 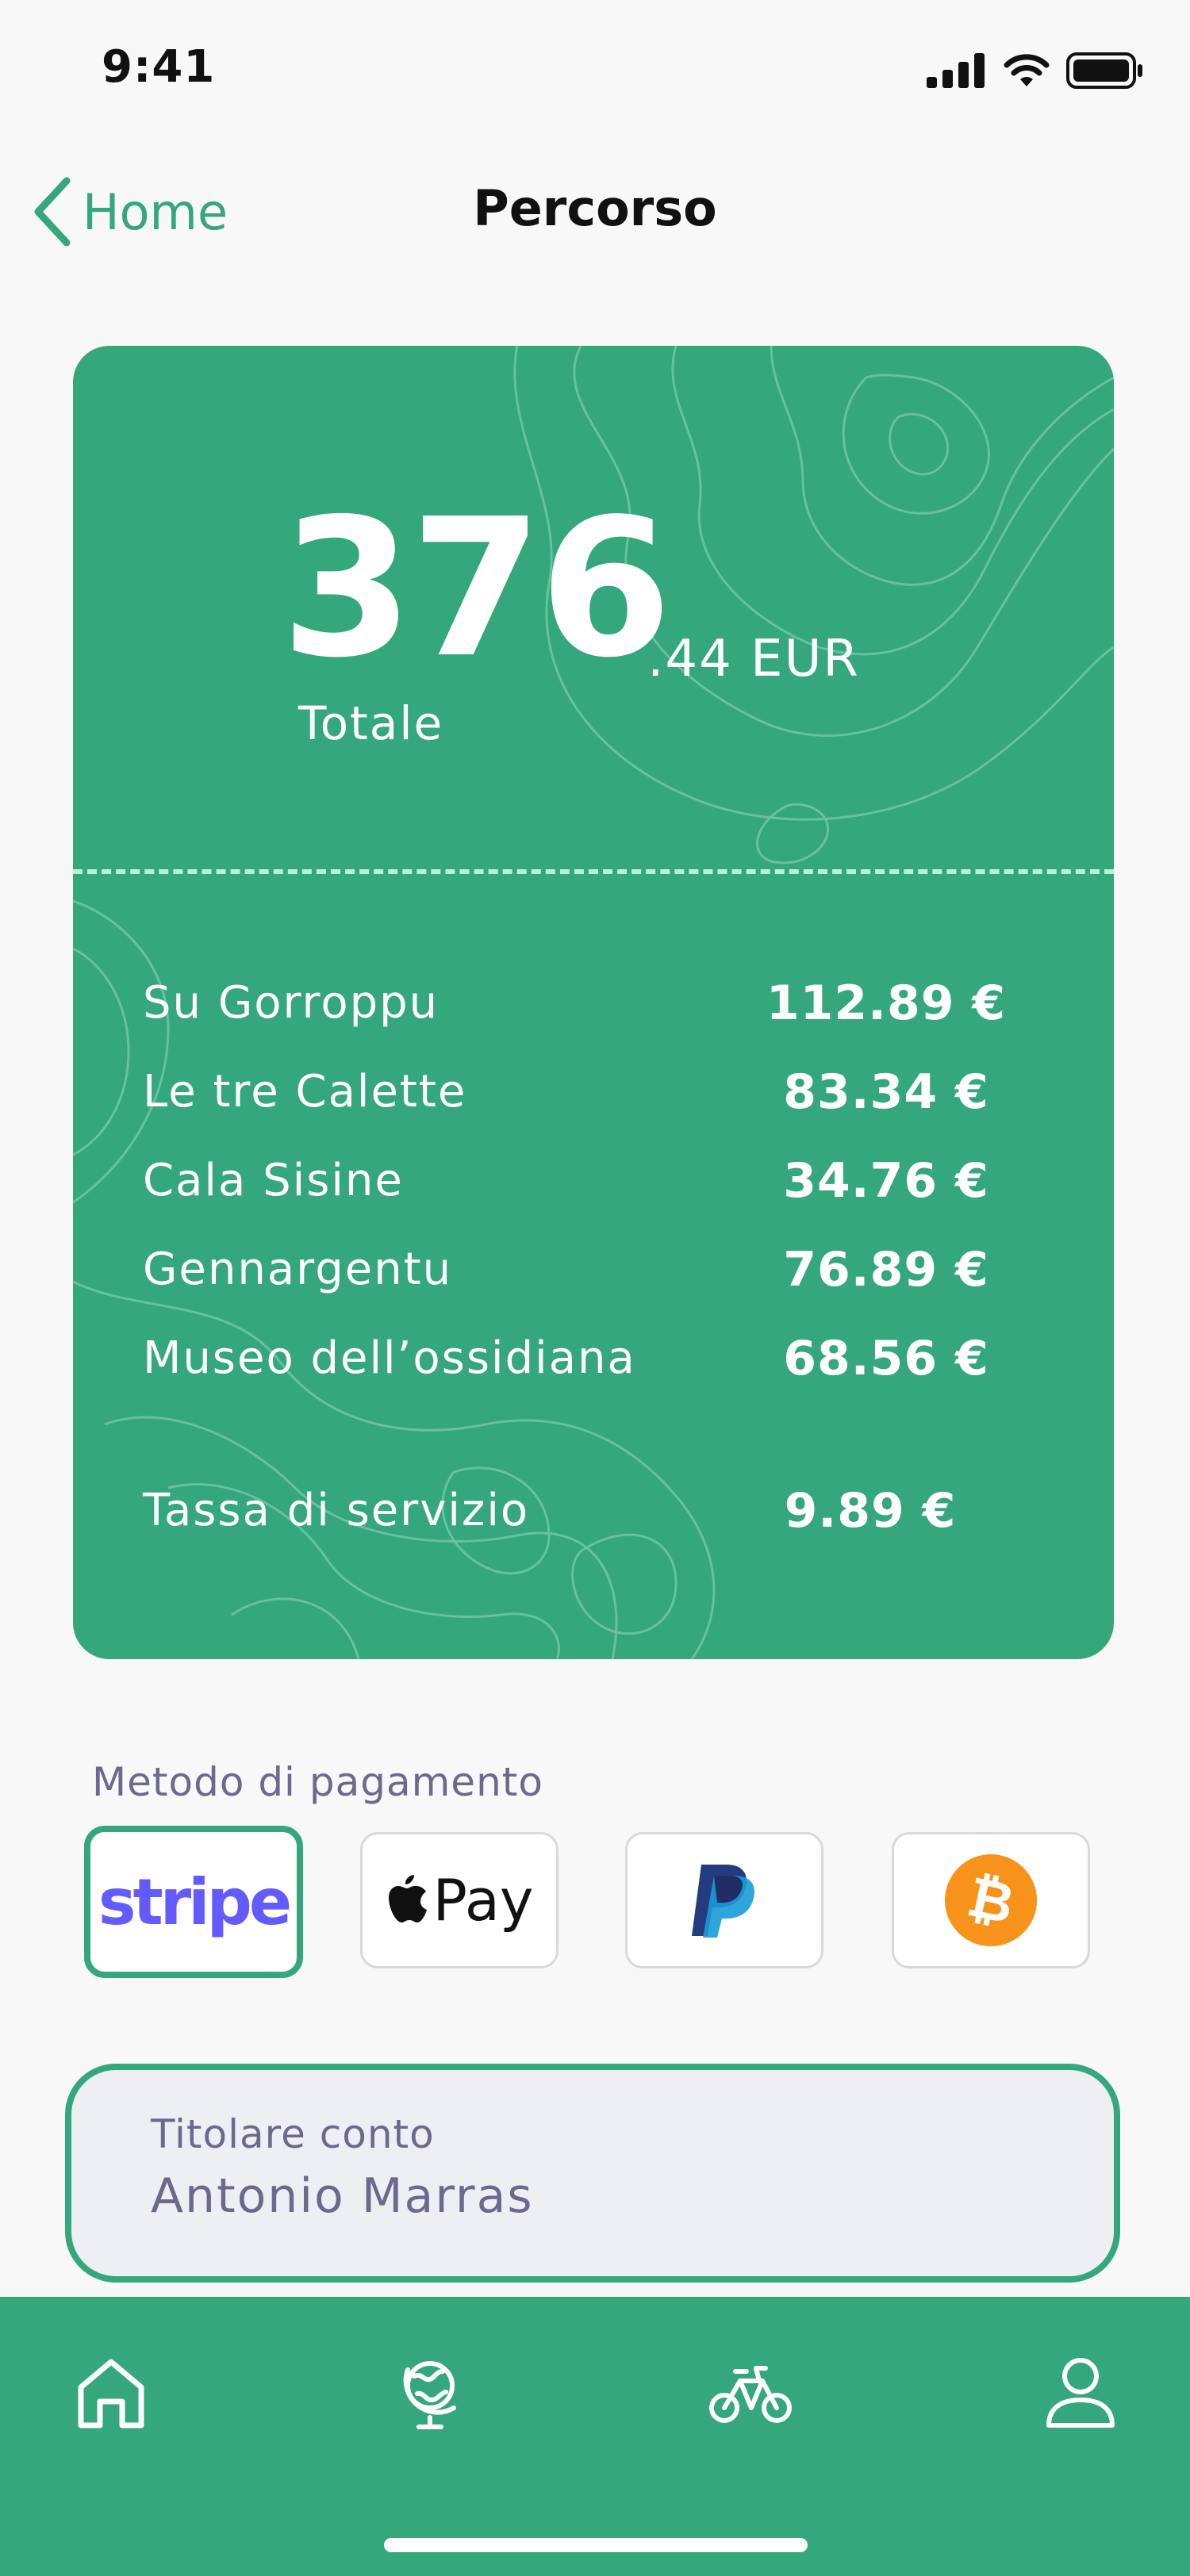 I want to click on bike-icon, so click(x=750, y=2394).